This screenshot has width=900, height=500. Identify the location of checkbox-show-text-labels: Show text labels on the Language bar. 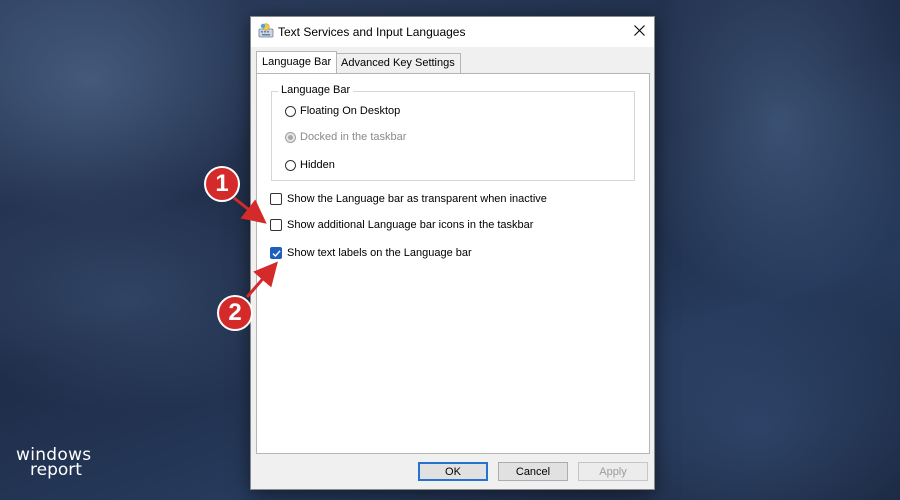
(371, 253).